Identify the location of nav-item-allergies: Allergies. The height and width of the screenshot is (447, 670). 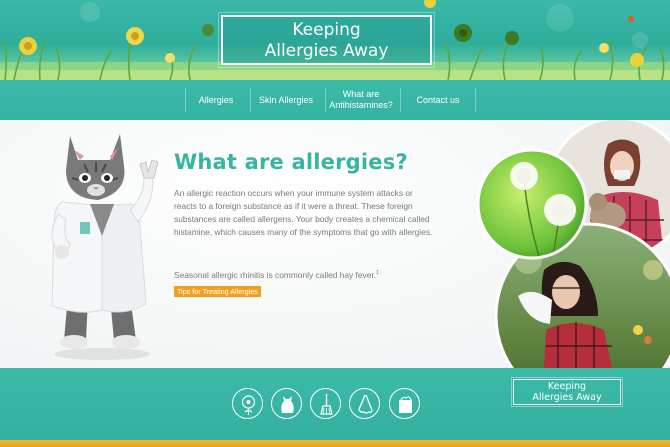
(216, 100).